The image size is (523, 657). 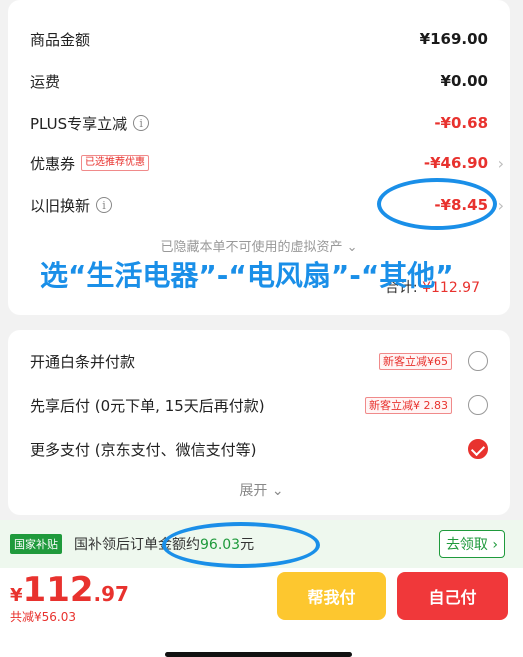 I want to click on coupon-recommended-tag: 已选推荐优惠, so click(x=115, y=163).